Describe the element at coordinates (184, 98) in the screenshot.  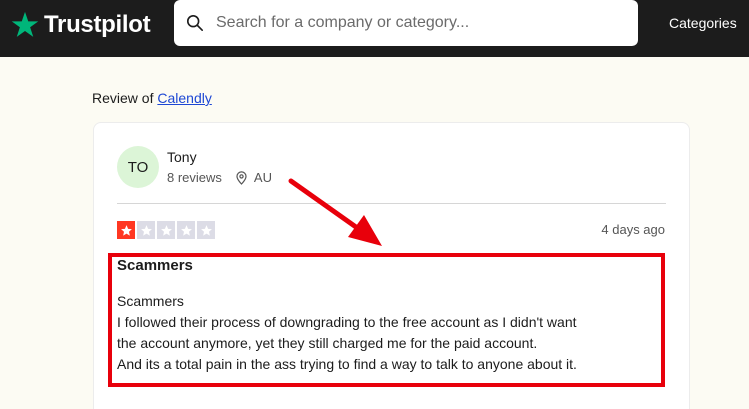
I see `company-link: Calendly` at that location.